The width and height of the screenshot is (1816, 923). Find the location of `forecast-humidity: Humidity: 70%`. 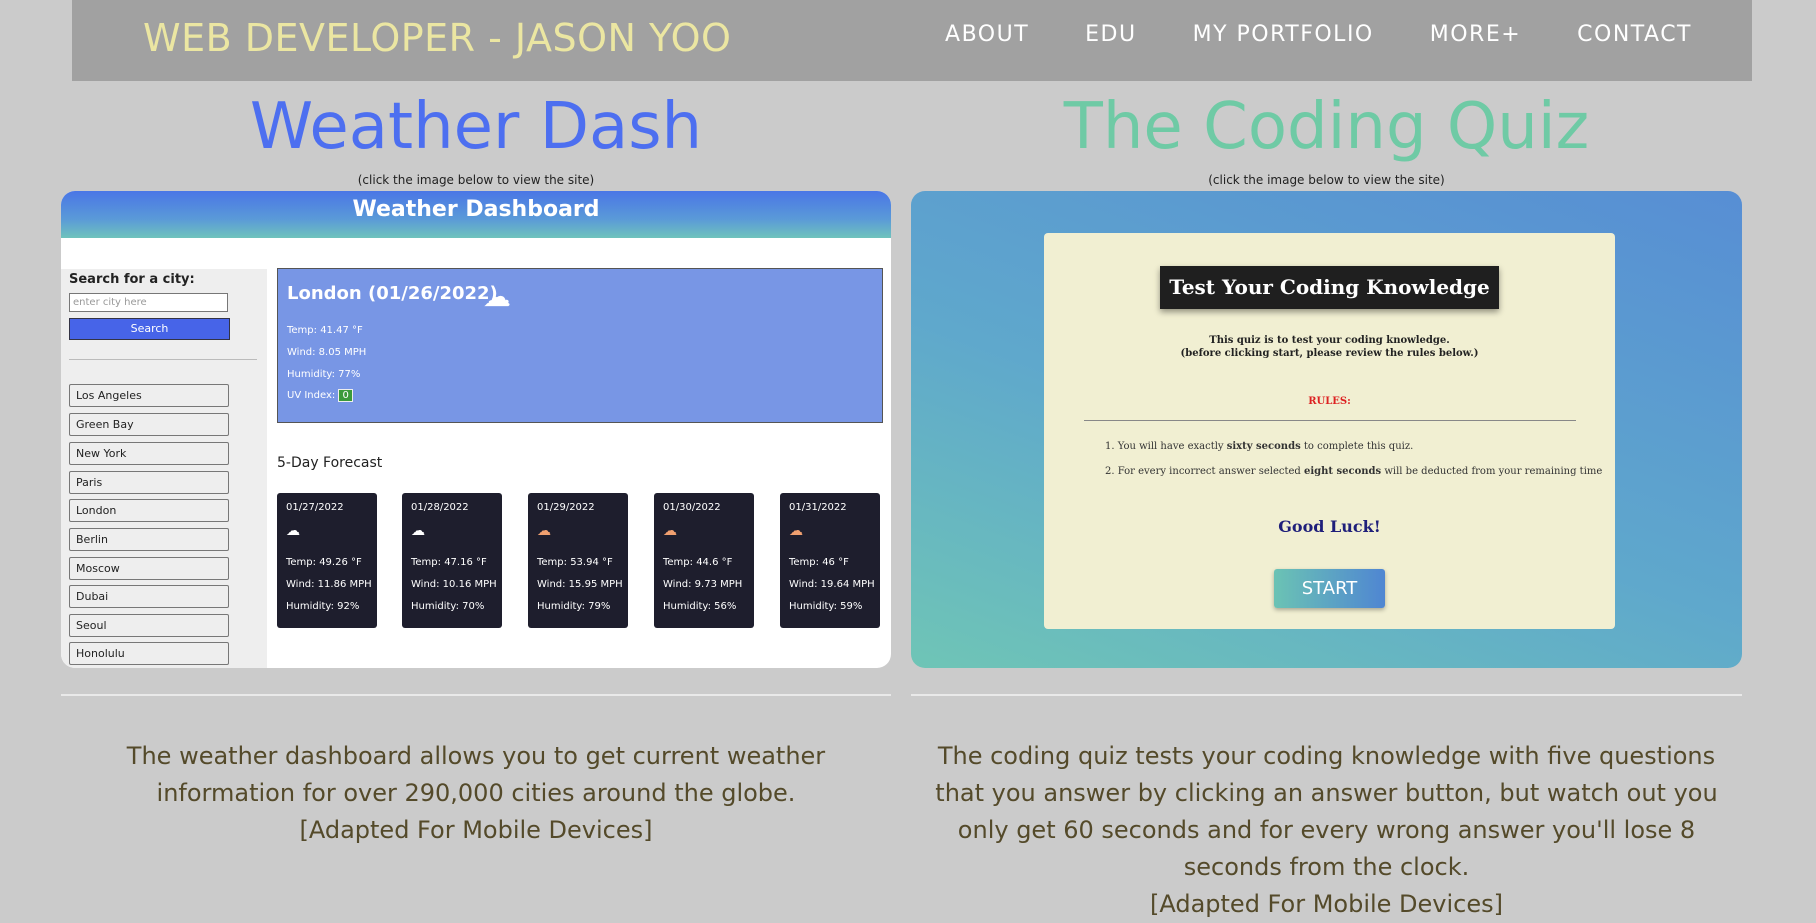

forecast-humidity: Humidity: 70% is located at coordinates (448, 606).